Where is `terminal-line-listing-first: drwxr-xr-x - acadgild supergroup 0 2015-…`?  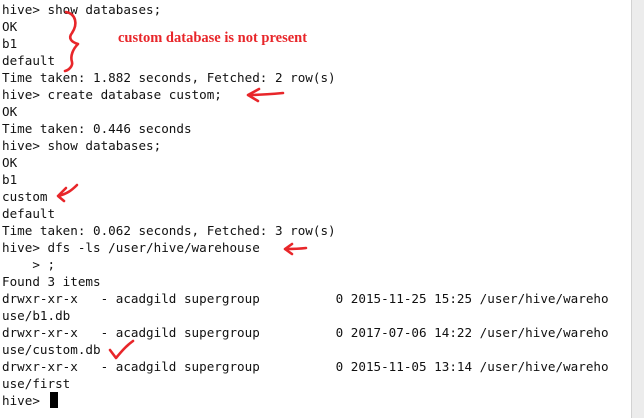
terminal-line-listing-first: drwxr-xr-x - acadgild supergroup 0 2015-… is located at coordinates (305, 366).